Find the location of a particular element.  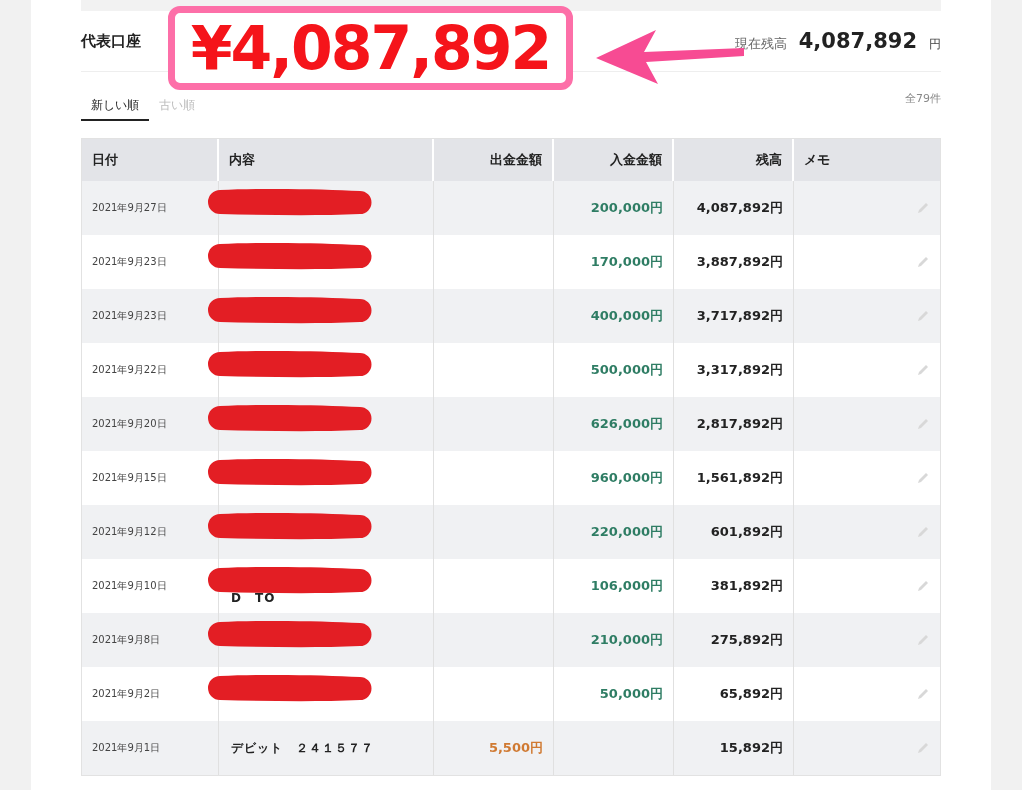

deposit-amount: 960,000円 is located at coordinates (626, 478).